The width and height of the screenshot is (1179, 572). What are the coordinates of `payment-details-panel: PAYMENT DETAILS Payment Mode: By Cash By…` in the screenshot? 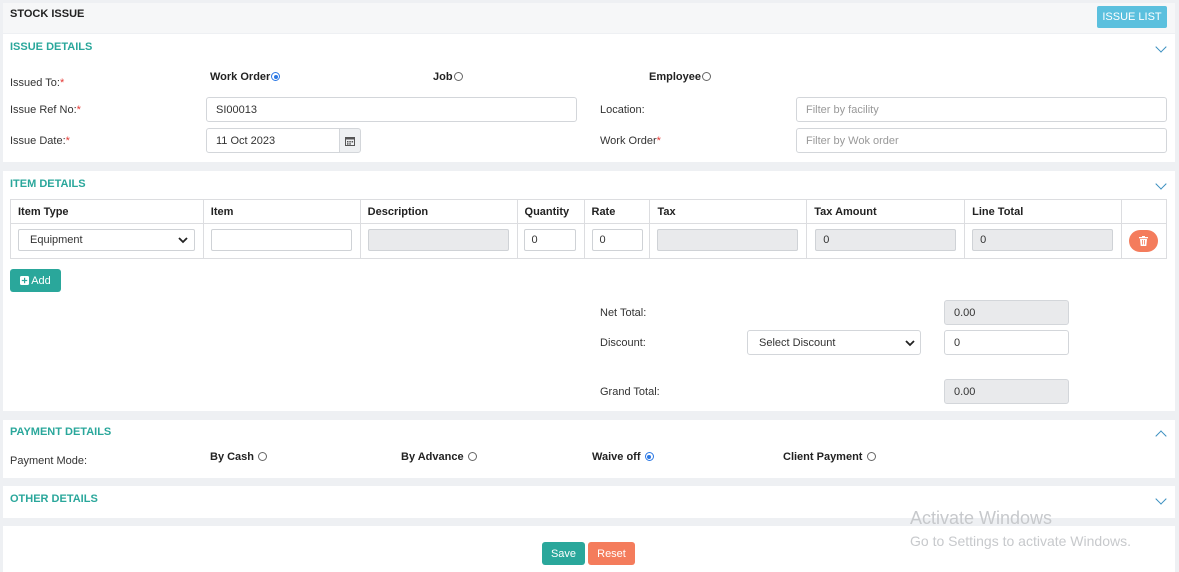 It's located at (589, 449).